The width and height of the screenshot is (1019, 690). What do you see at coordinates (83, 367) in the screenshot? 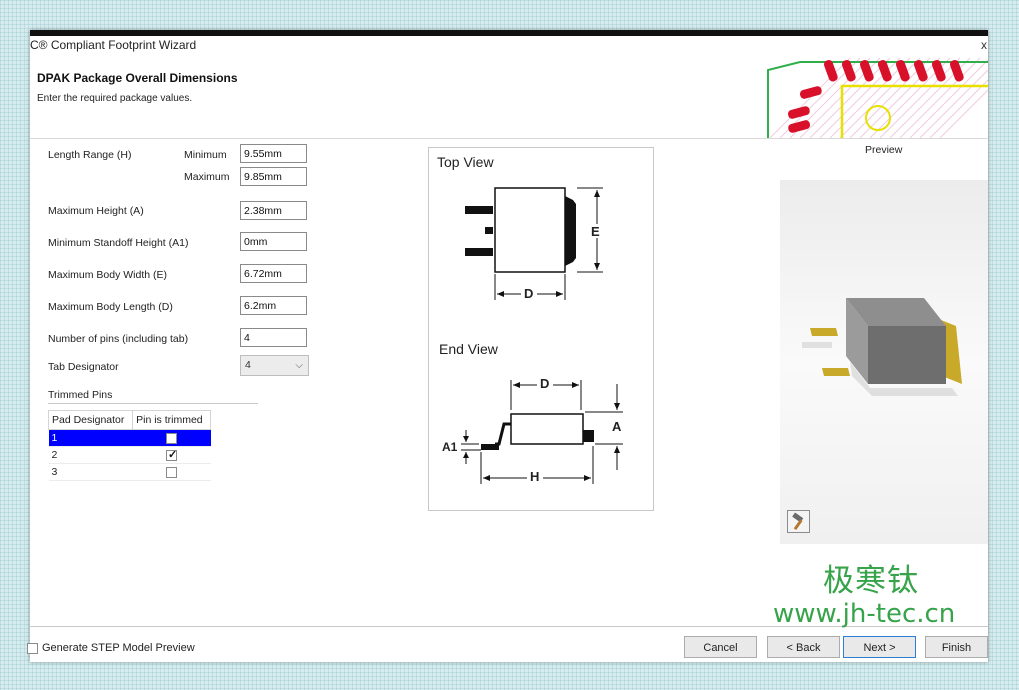
I see `tab-designator-label: Tab Designator` at bounding box center [83, 367].